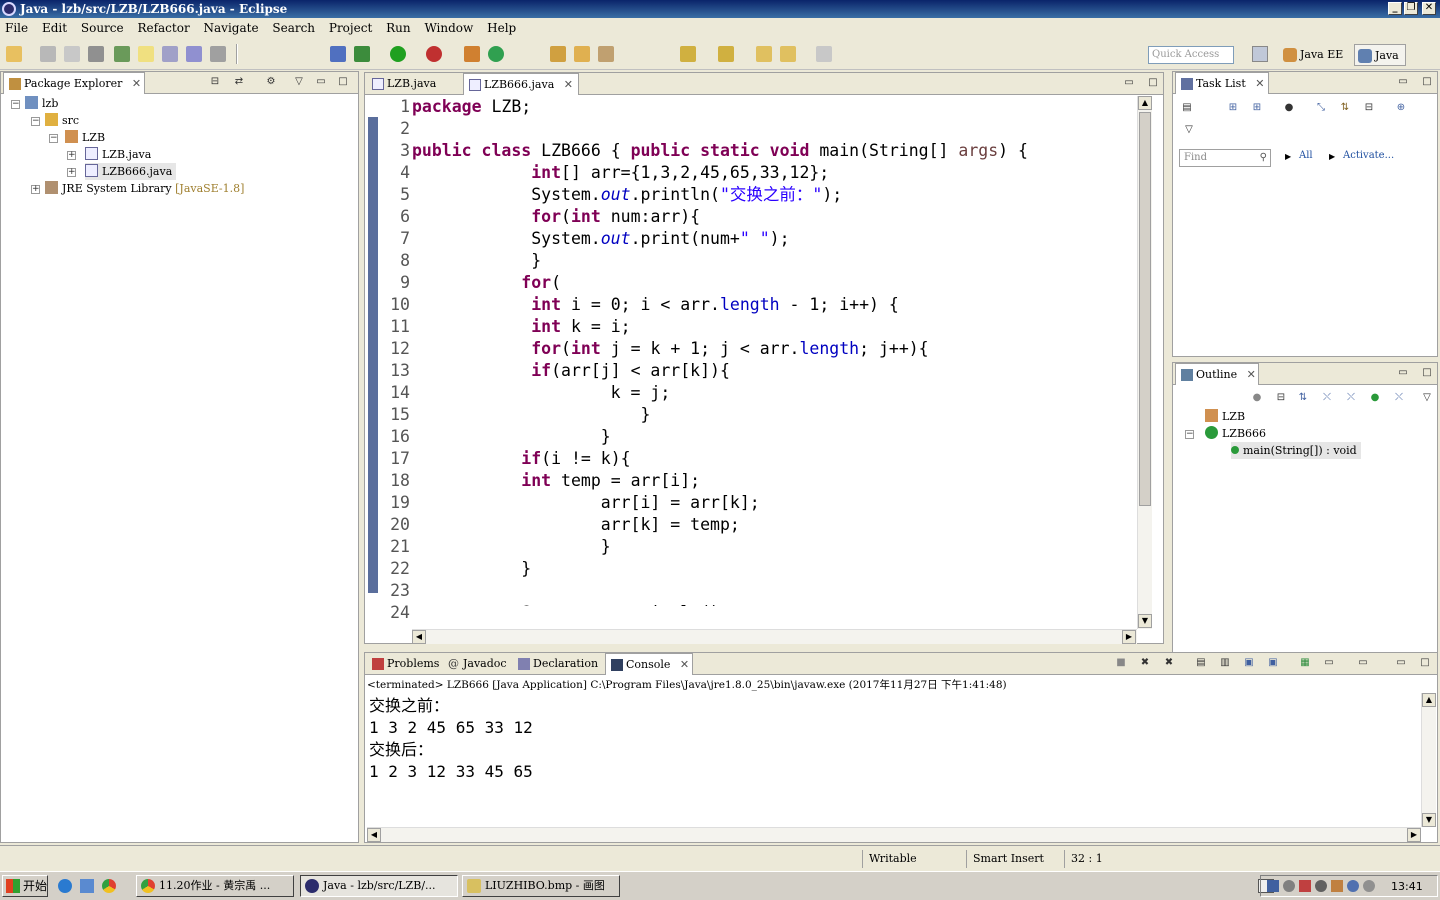 The image size is (1440, 900). I want to click on scroll-down-icon: ▼, so click(1429, 820).